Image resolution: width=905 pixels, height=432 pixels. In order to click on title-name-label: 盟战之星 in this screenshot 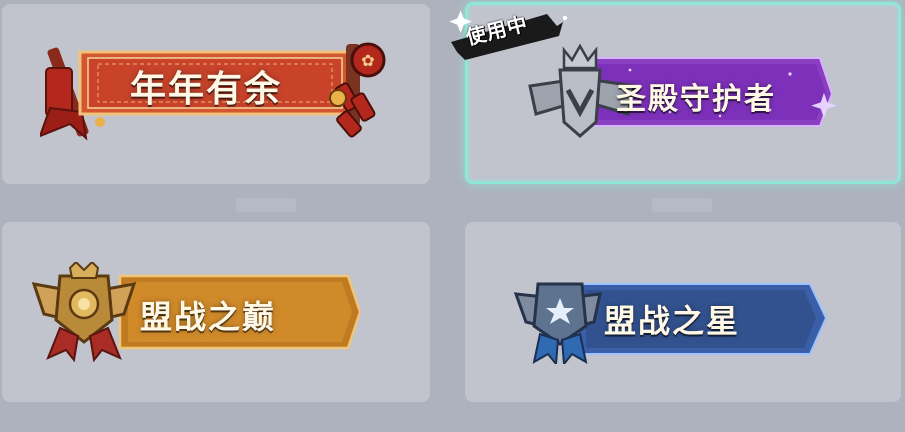, I will do `click(672, 321)`.